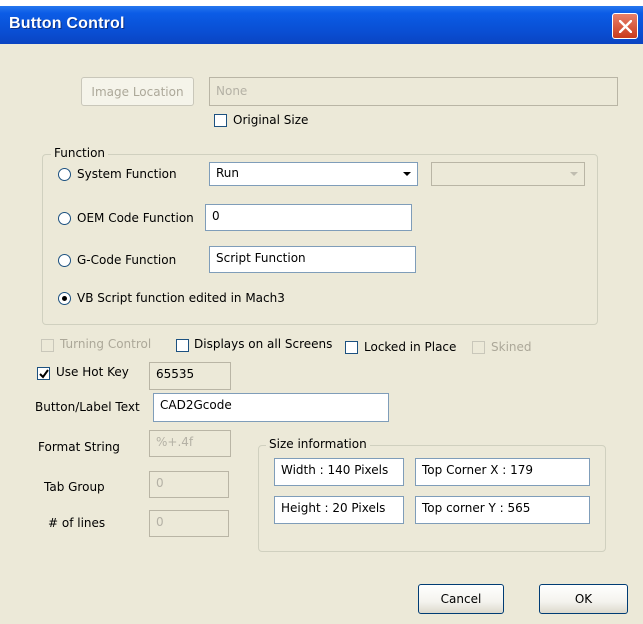  I want to click on vb-script-radio, so click(64, 298).